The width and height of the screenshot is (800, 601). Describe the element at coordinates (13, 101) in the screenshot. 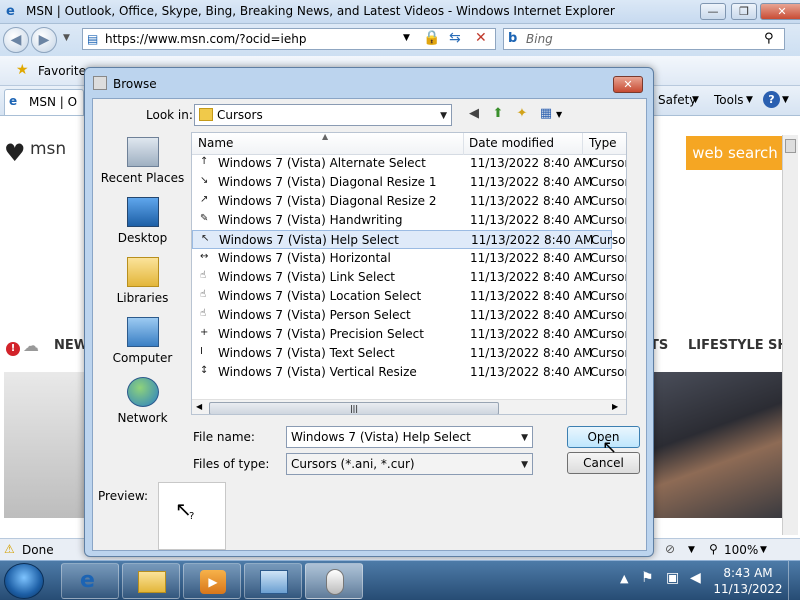

I see `ie-tab-icon: e` at that location.